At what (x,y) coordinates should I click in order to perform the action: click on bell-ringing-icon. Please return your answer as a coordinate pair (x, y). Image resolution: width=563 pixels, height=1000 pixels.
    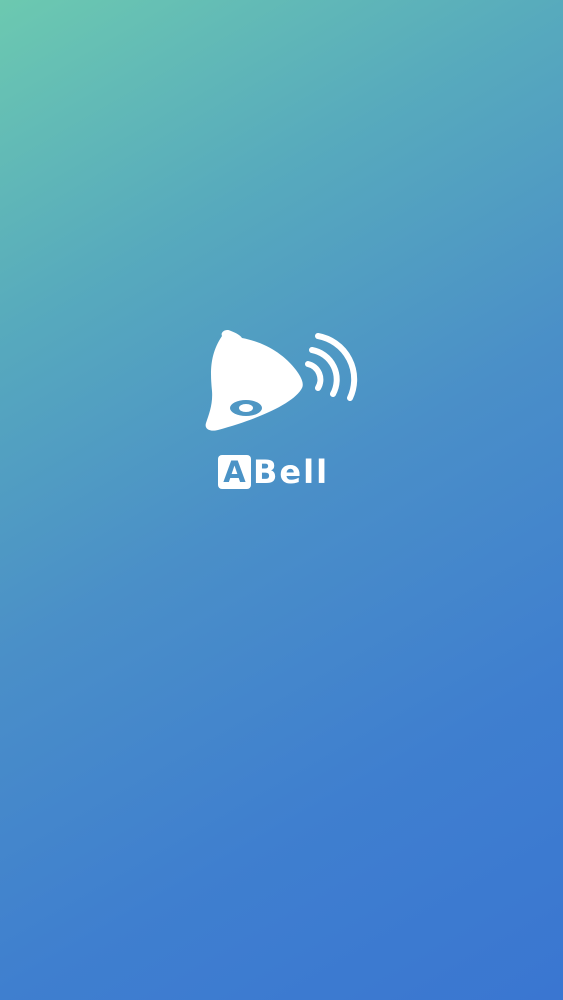
    Looking at the image, I should click on (281, 380).